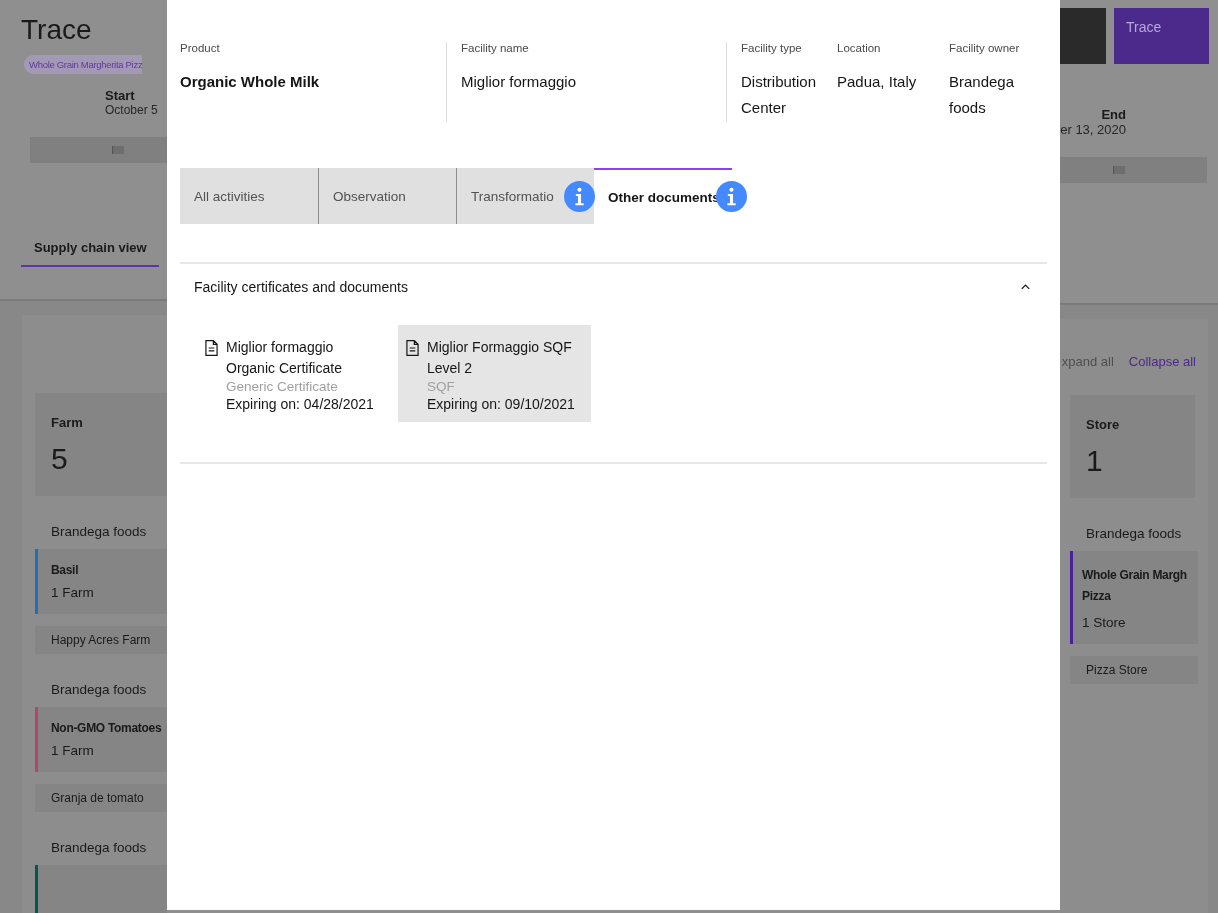 This screenshot has height=913, width=1218. Describe the element at coordinates (65, 570) in the screenshot. I see `product-name: Basil` at that location.